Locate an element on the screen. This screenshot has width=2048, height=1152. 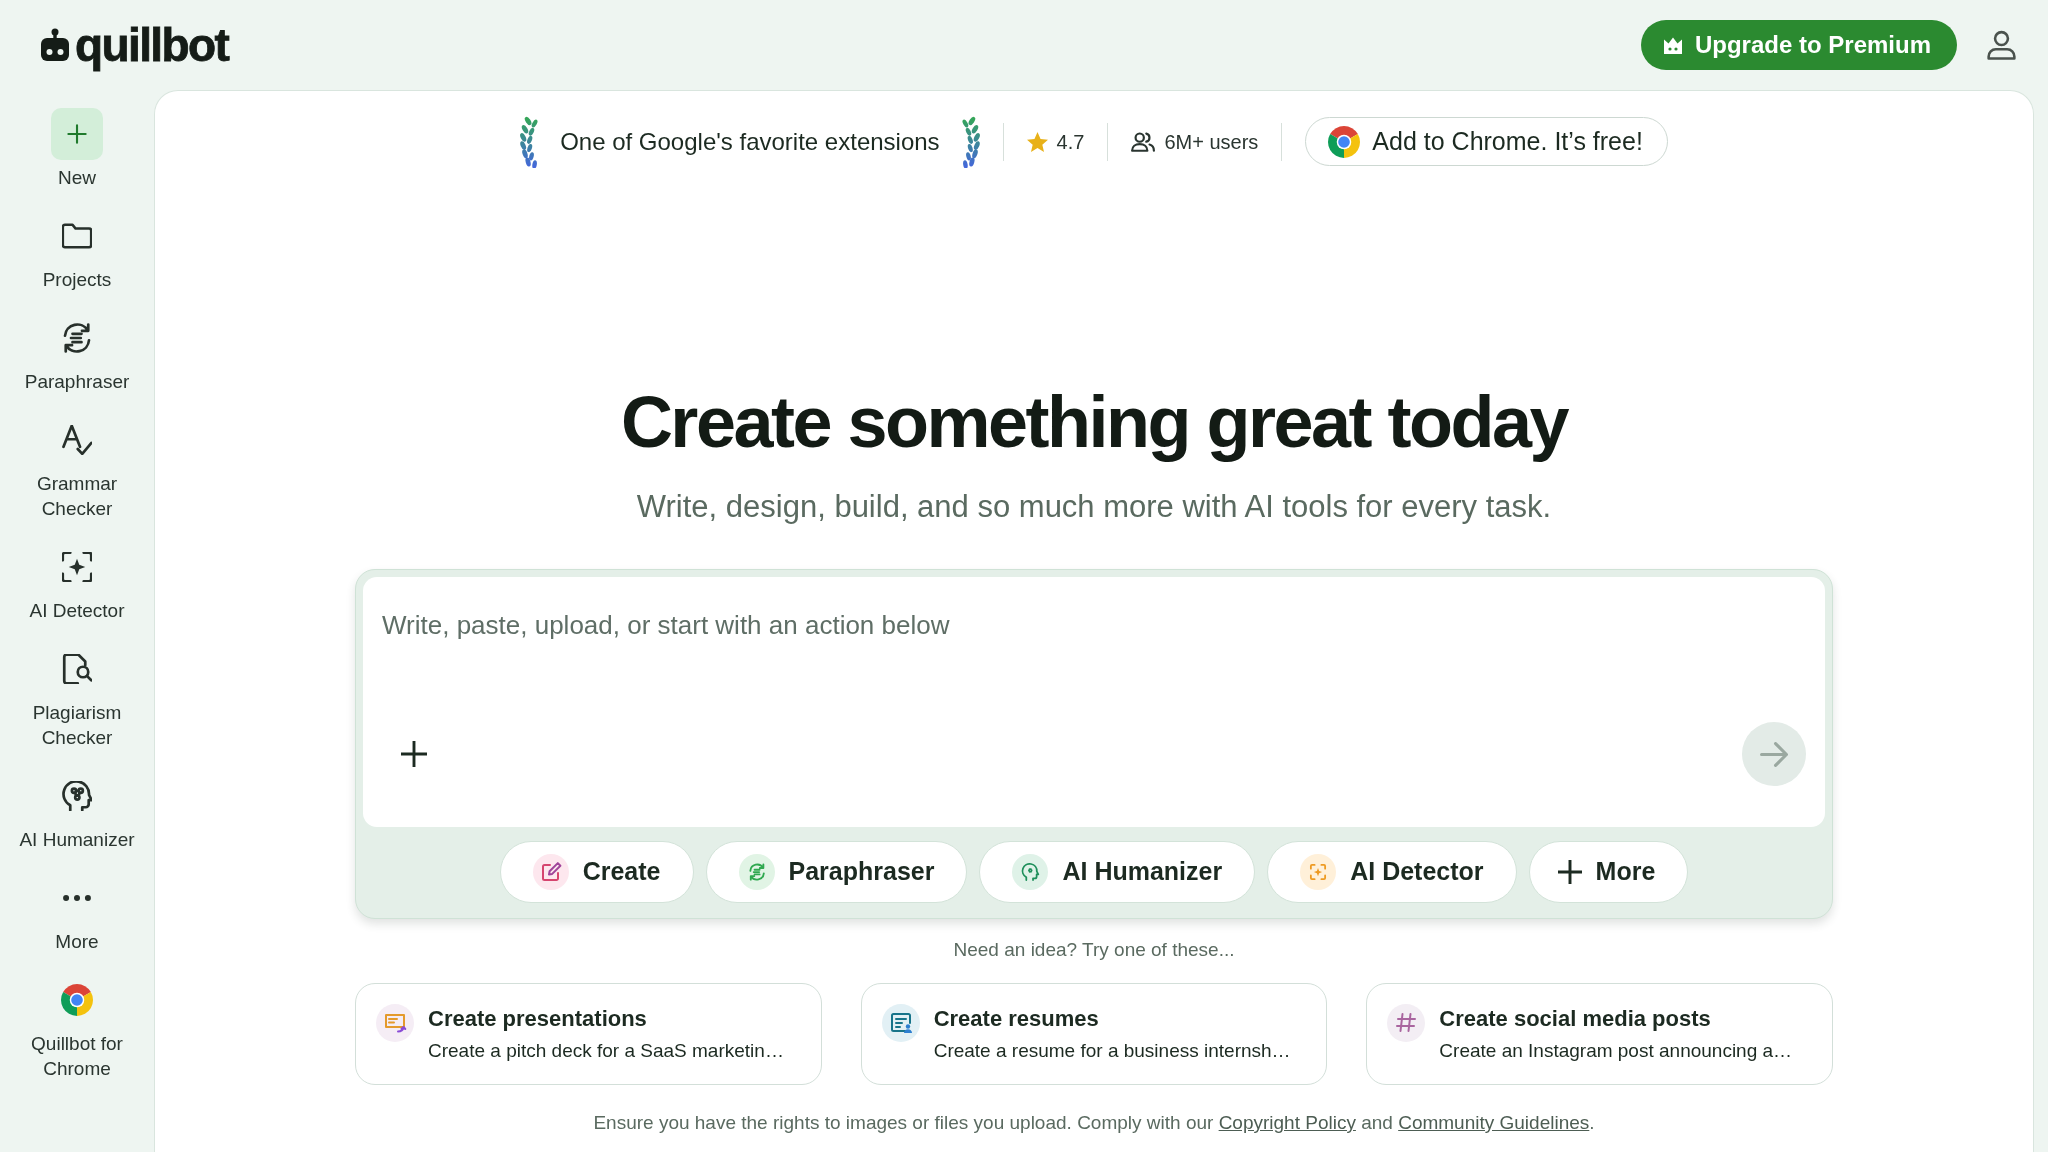
users-icon is located at coordinates (1143, 141).